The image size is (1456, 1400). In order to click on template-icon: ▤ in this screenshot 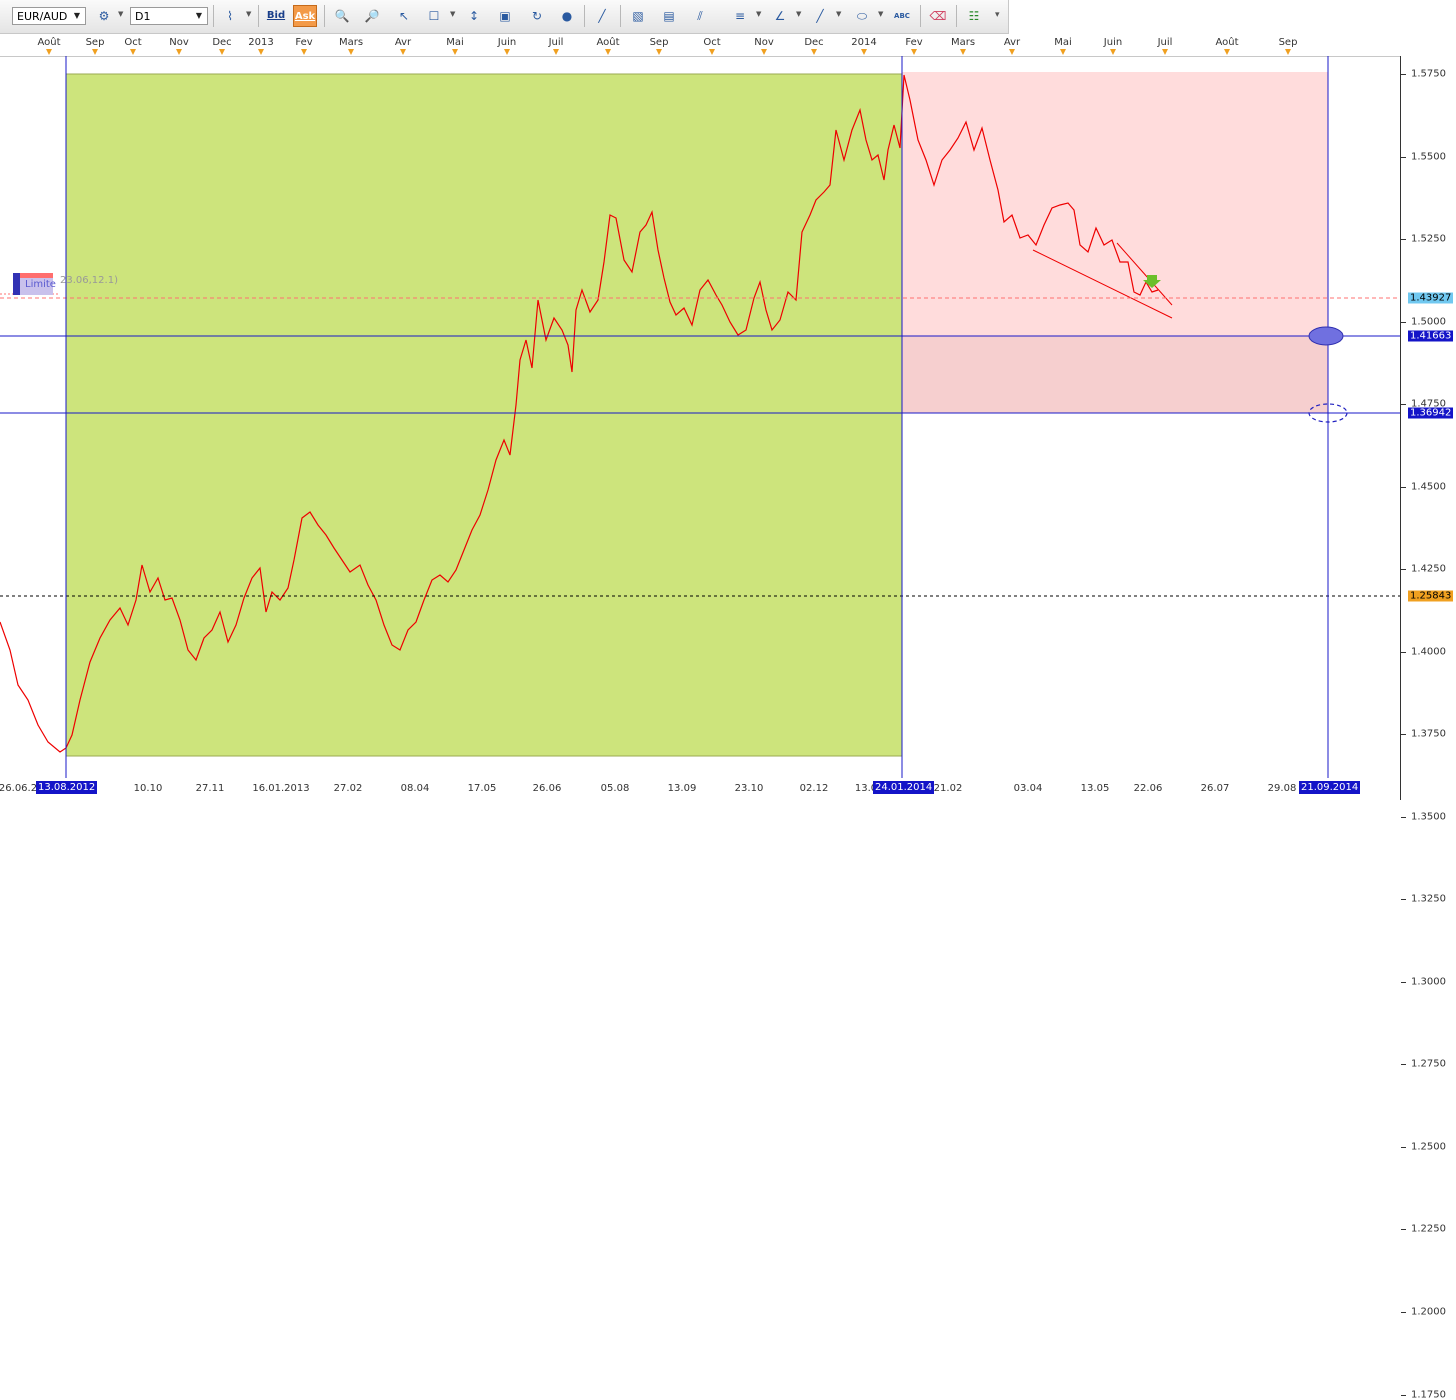, I will do `click(669, 16)`.